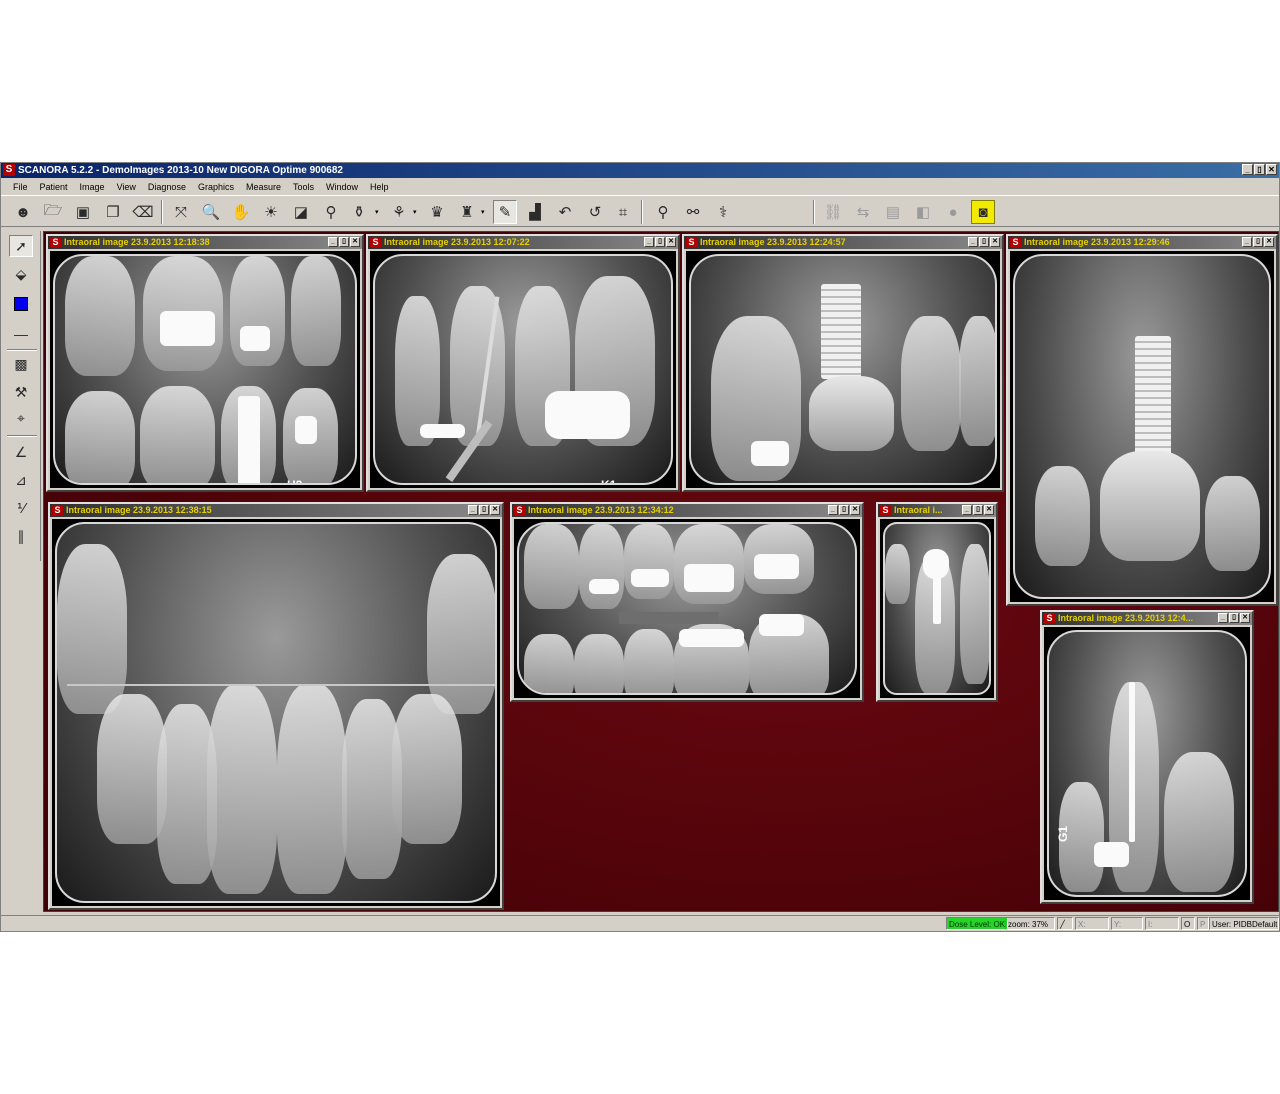 The height and width of the screenshot is (1094, 1280). What do you see at coordinates (21, 334) in the screenshot?
I see `line-style-icon: —` at bounding box center [21, 334].